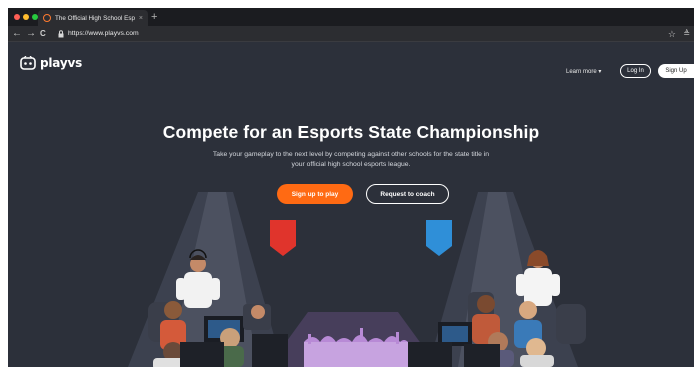 The image size is (694, 367). I want to click on sign-up-to-play-button: Sign up to play, so click(315, 194).